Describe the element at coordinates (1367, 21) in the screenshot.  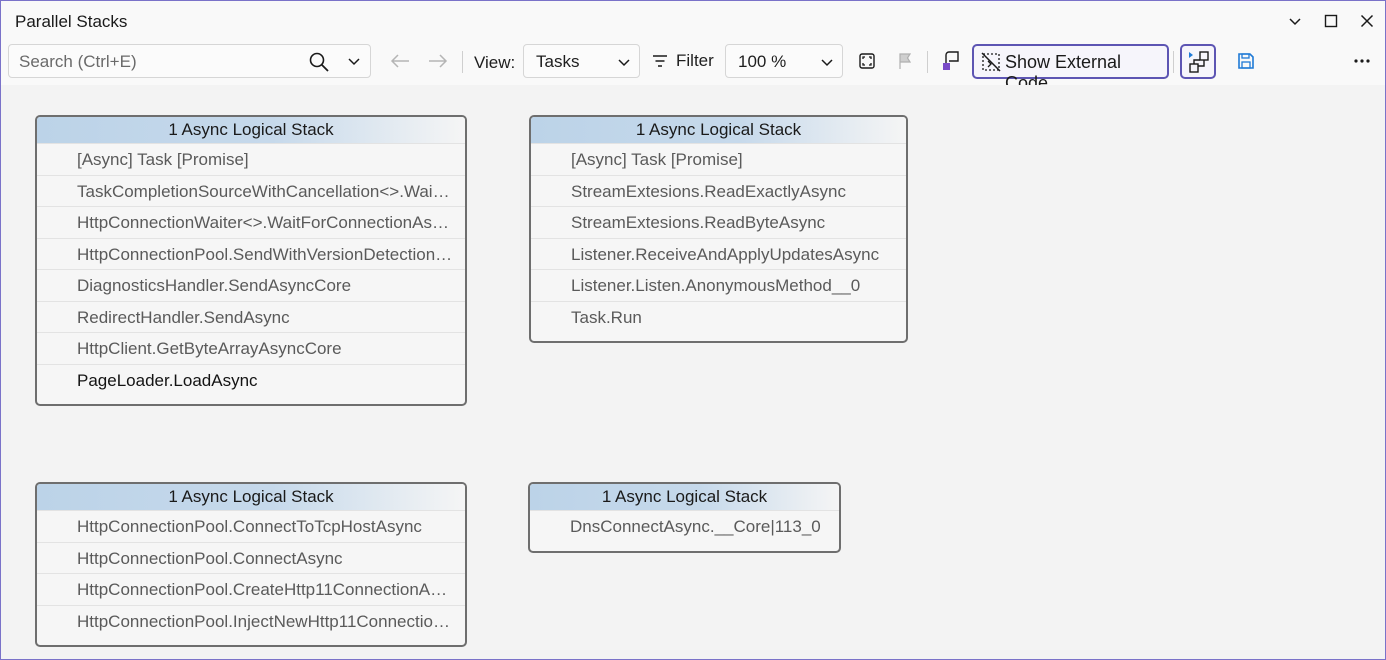
I see `close-icon` at that location.